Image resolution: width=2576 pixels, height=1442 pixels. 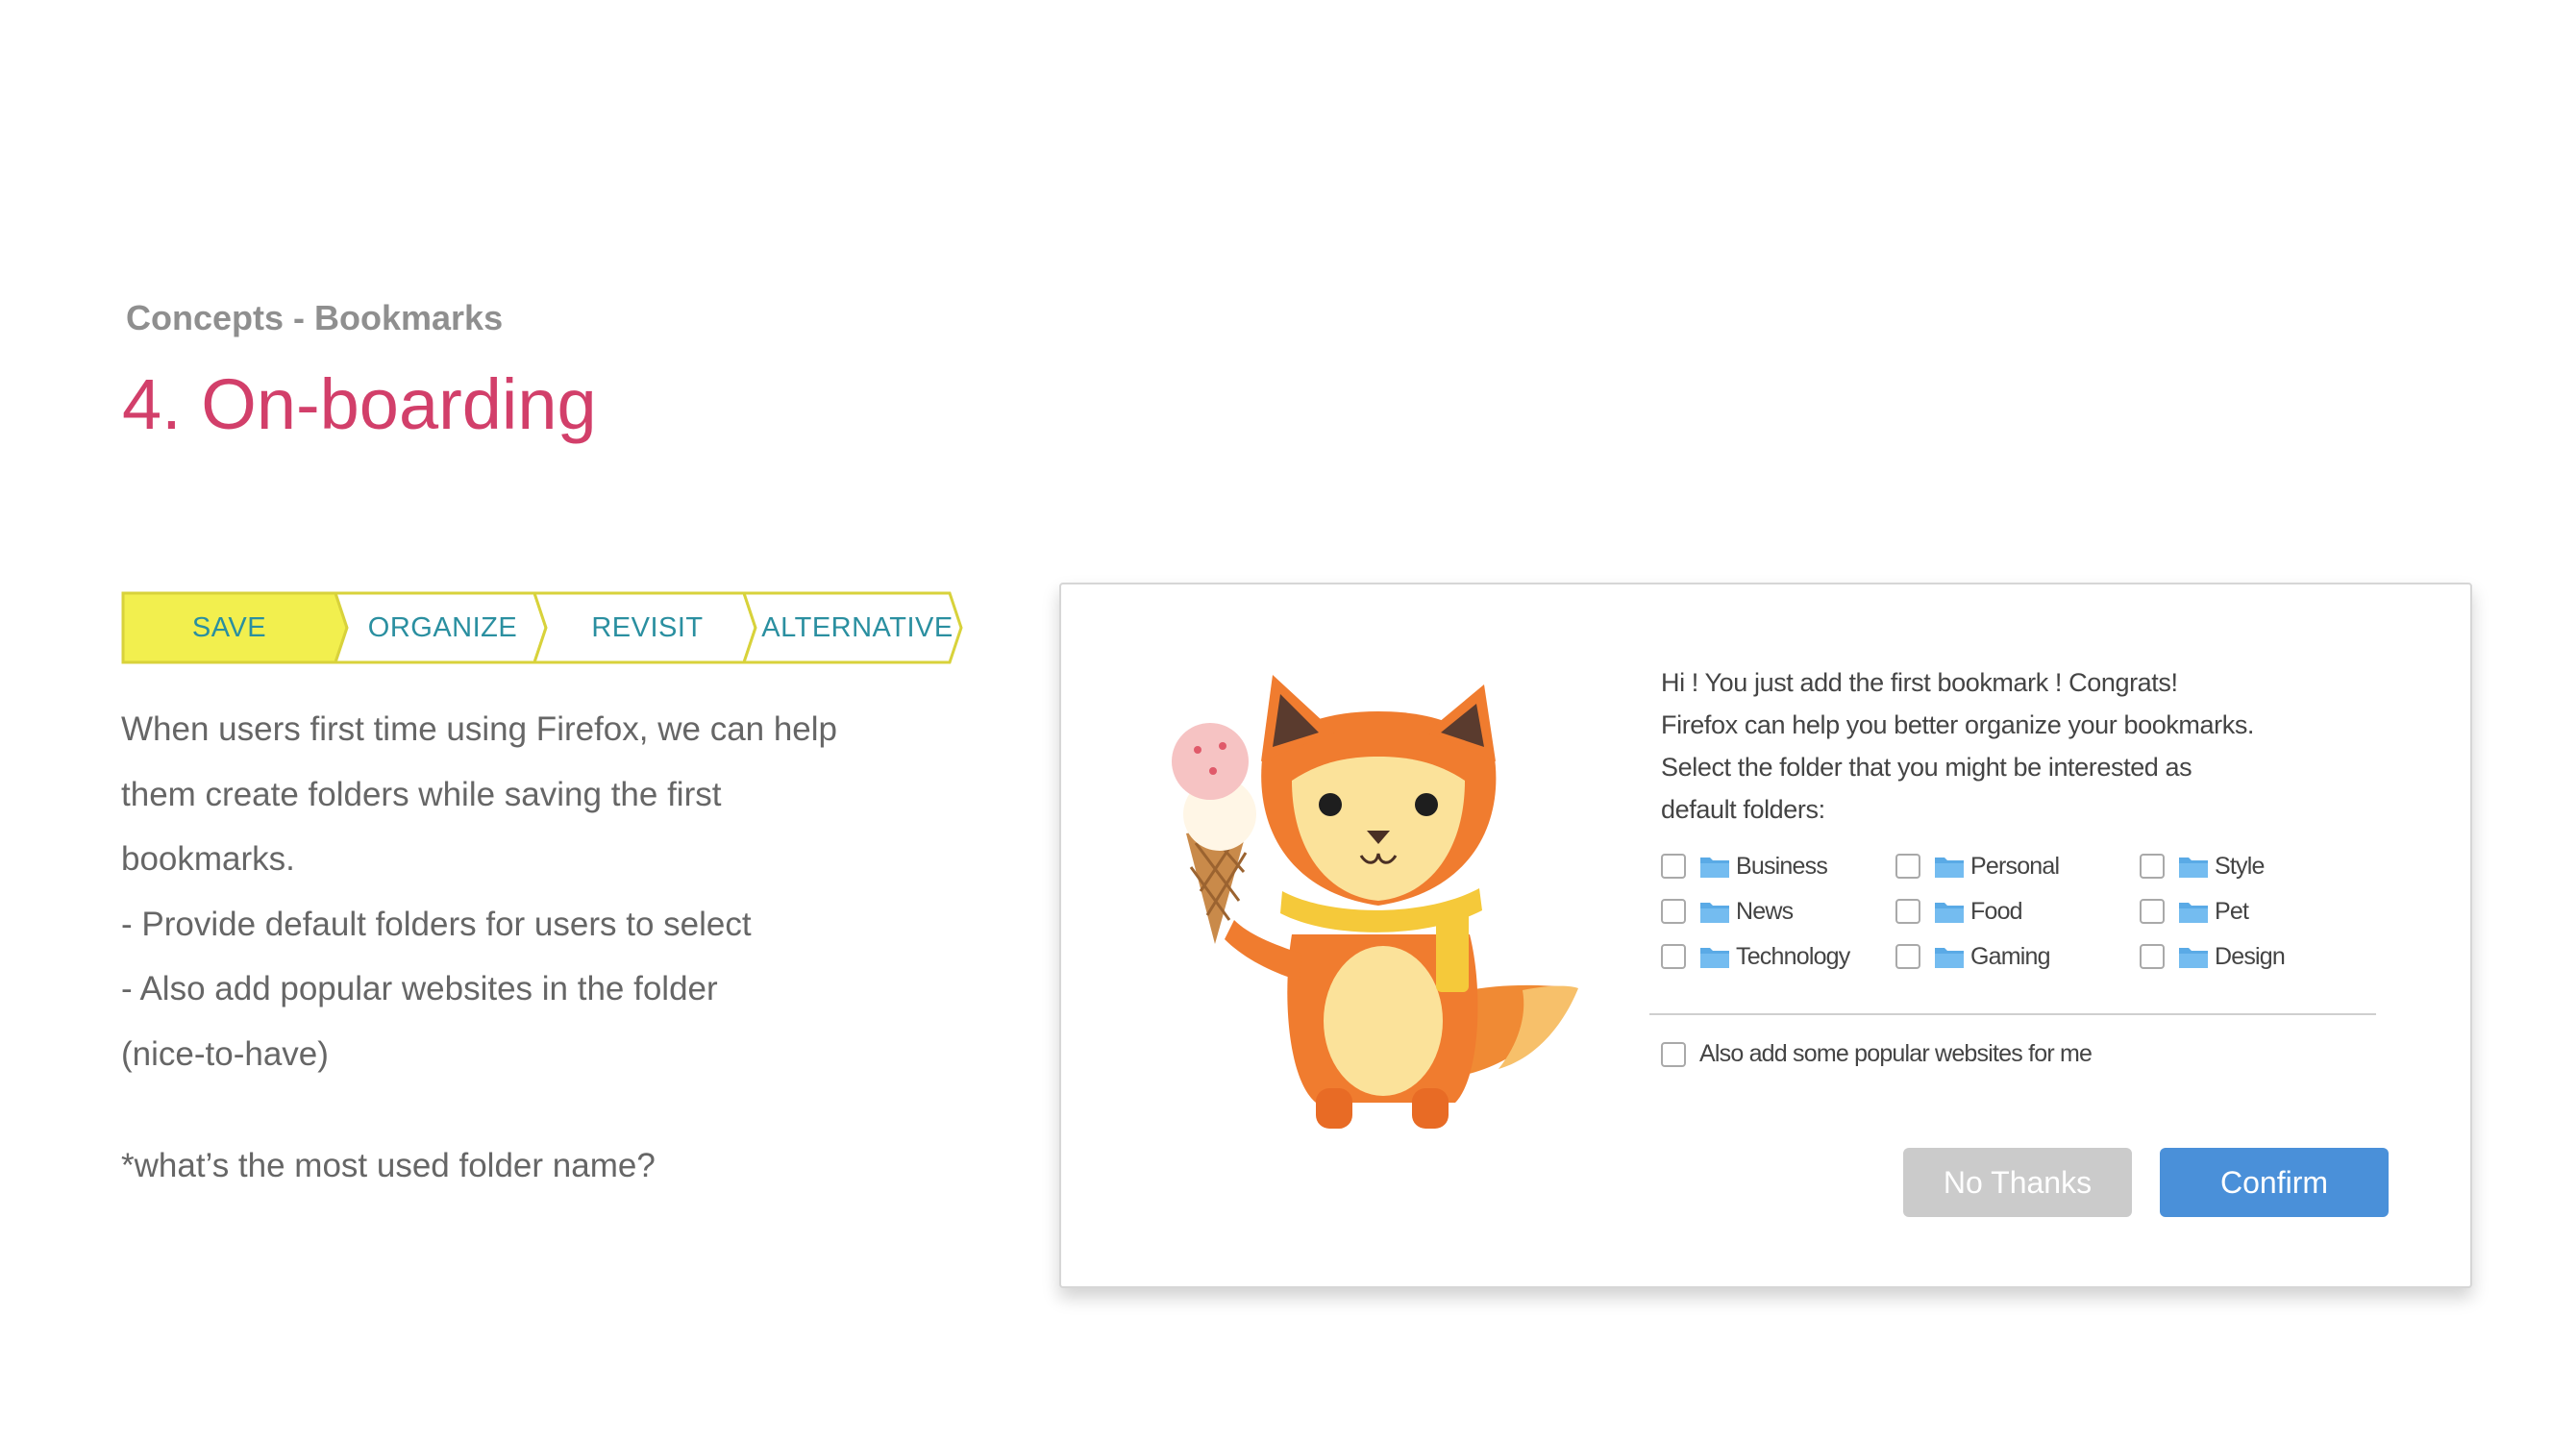 What do you see at coordinates (2010, 956) in the screenshot?
I see `folder-label: Gaming` at bounding box center [2010, 956].